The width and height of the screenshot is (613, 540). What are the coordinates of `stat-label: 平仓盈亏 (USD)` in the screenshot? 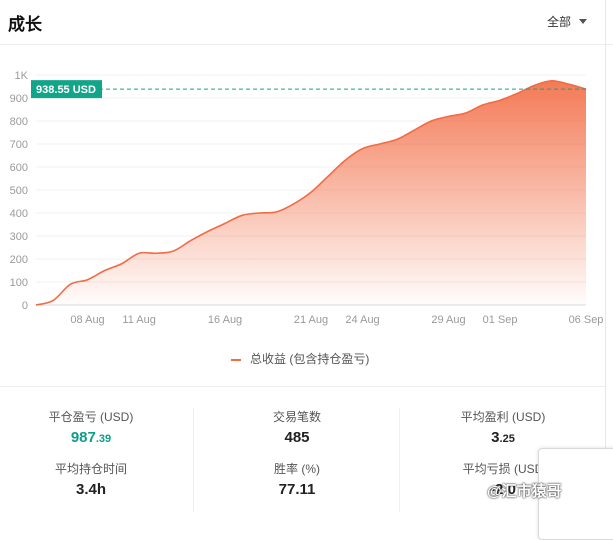 It's located at (91, 417).